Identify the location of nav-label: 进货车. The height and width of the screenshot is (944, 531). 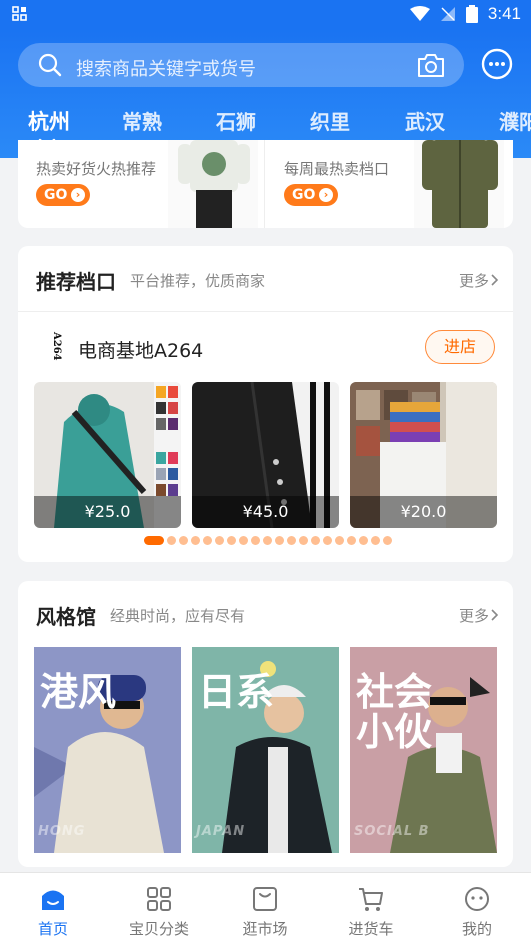
(371, 929).